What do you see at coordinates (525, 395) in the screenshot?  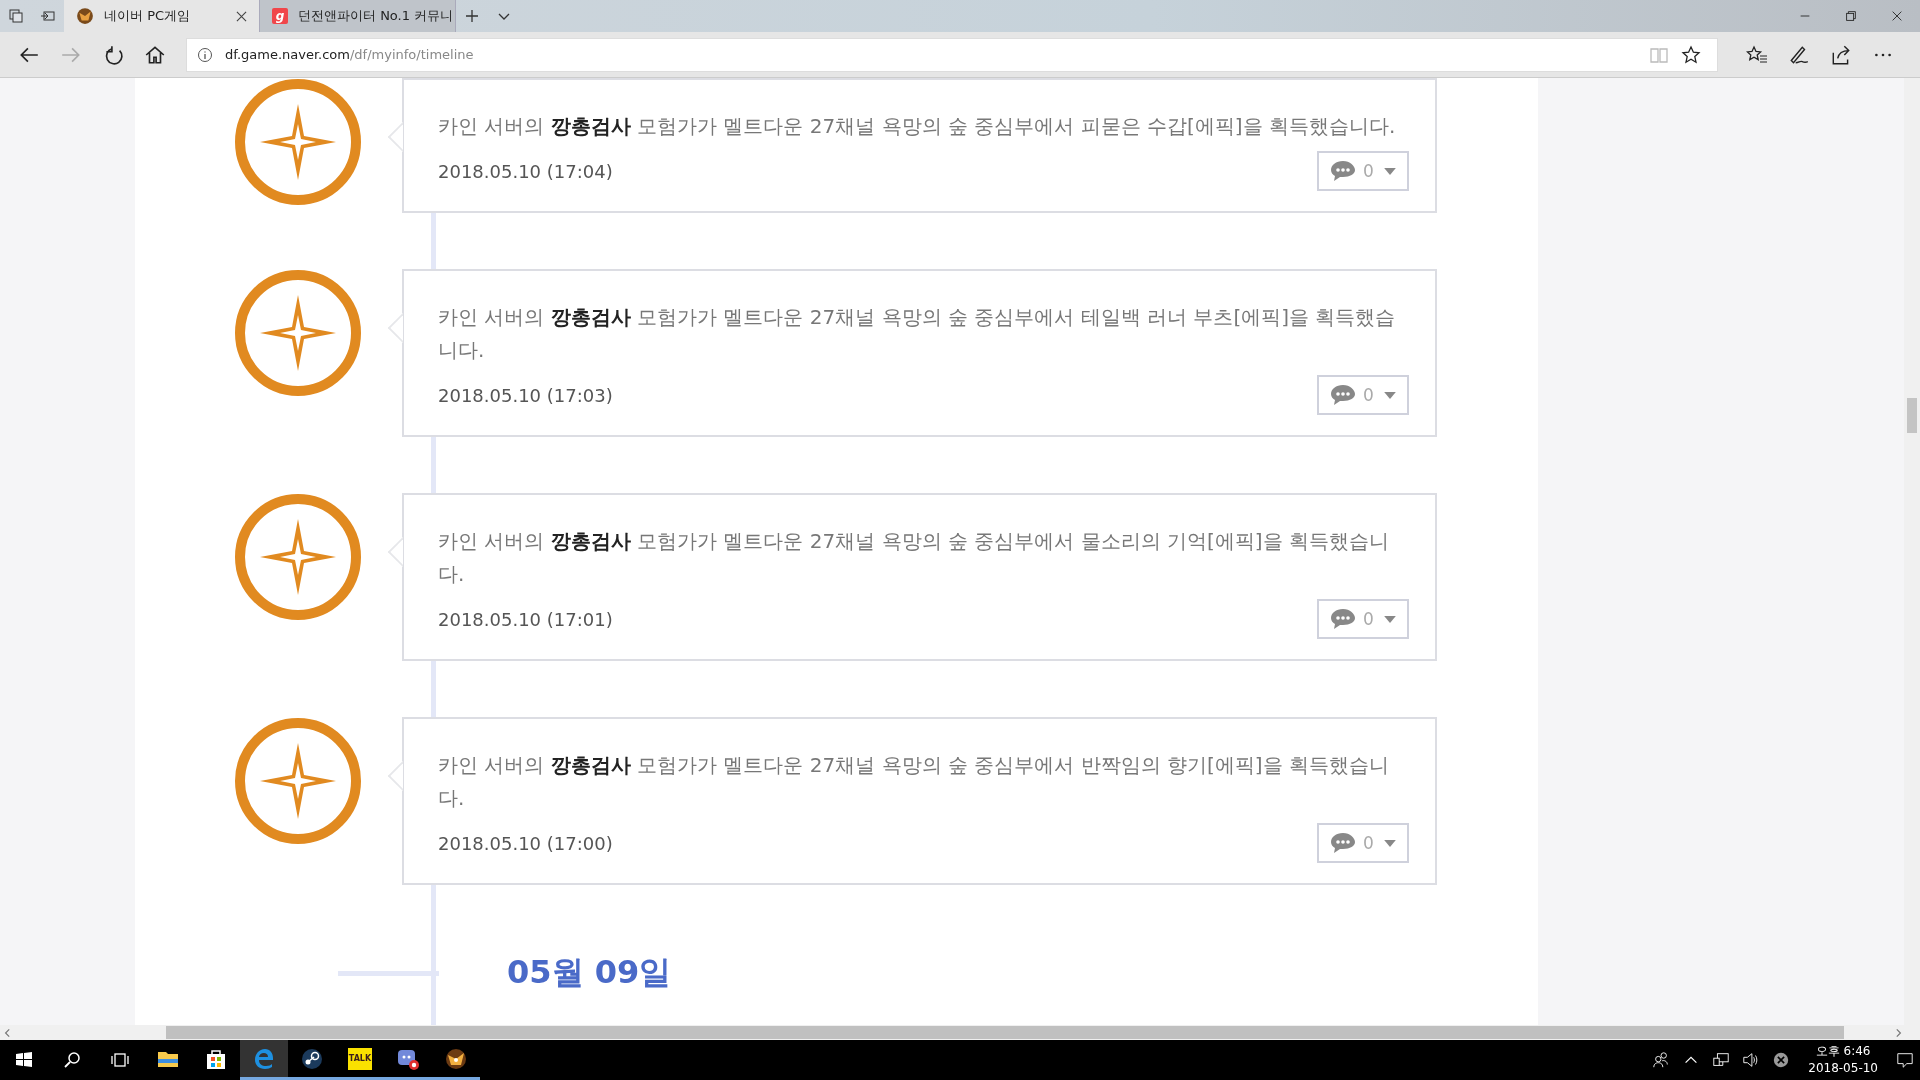 I see `entry-date: 2018.05.10 (17:03)` at bounding box center [525, 395].